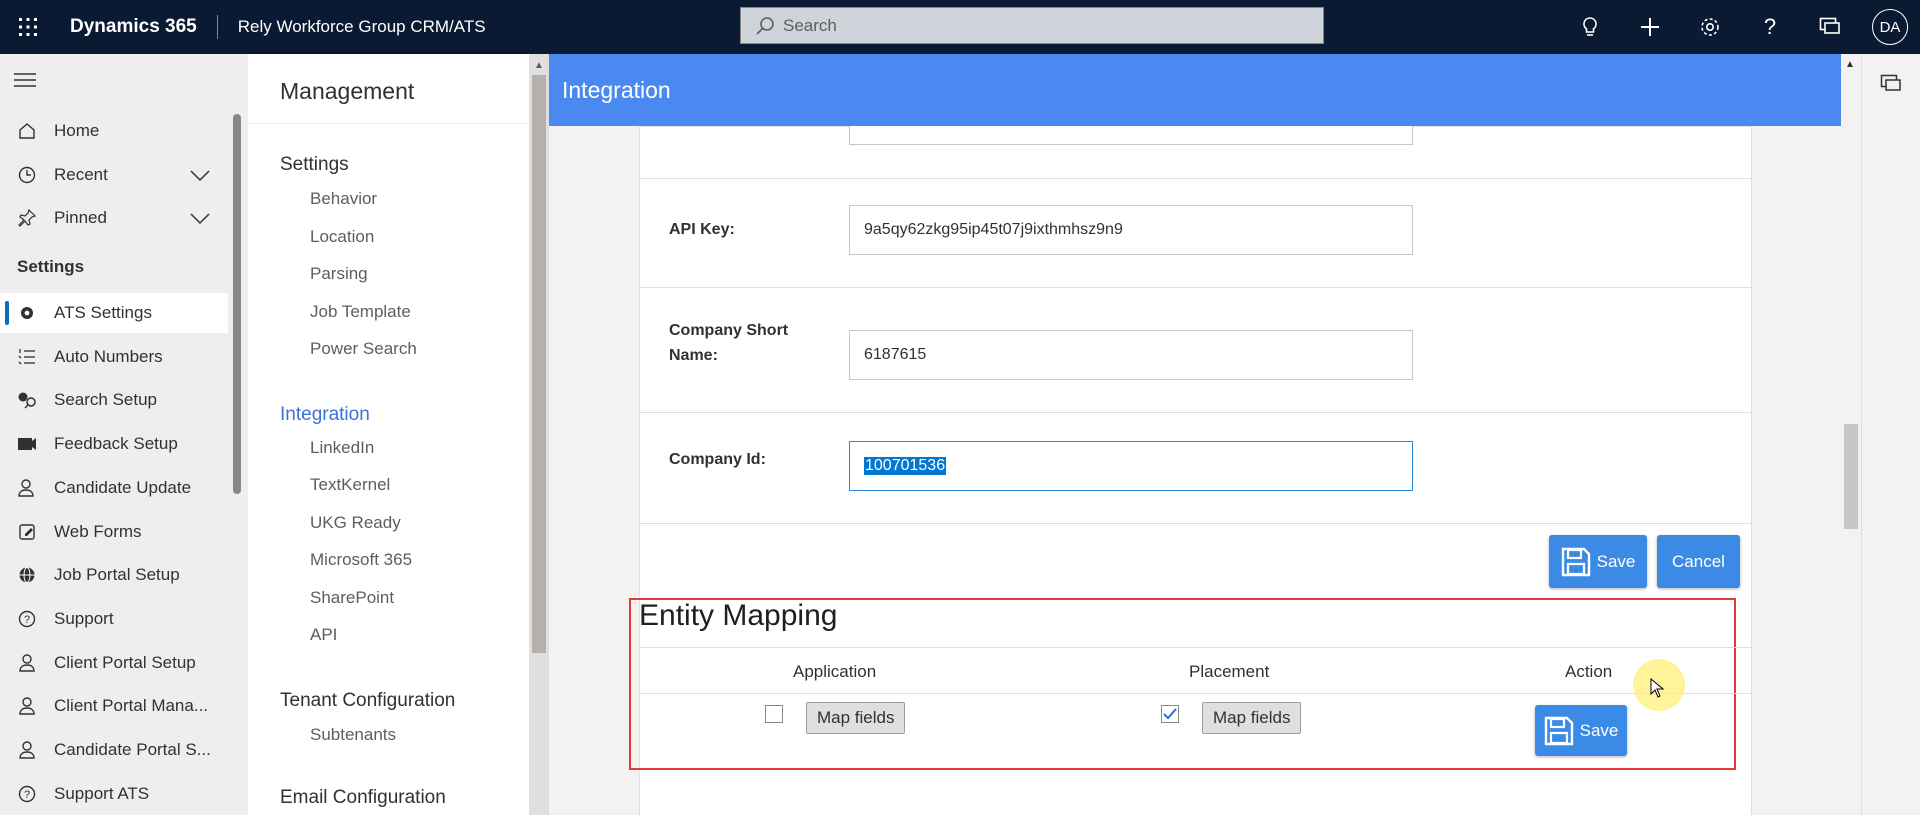  What do you see at coordinates (1851, 476) in the screenshot?
I see `main-scrollbar-thumb` at bounding box center [1851, 476].